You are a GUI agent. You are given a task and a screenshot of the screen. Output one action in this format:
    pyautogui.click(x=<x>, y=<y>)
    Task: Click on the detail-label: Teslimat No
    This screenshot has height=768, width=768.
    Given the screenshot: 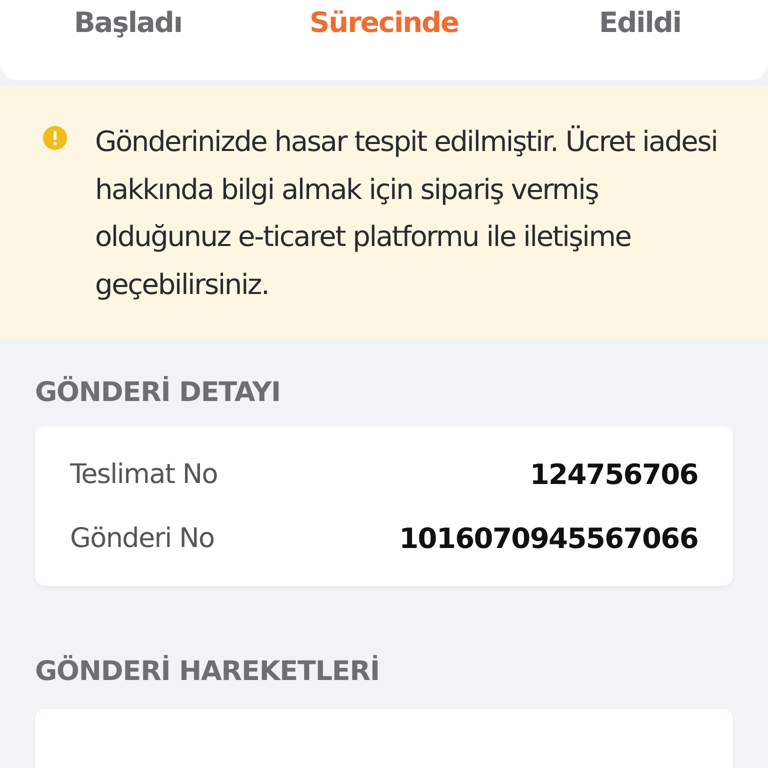 What is the action you would take?
    pyautogui.click(x=144, y=474)
    